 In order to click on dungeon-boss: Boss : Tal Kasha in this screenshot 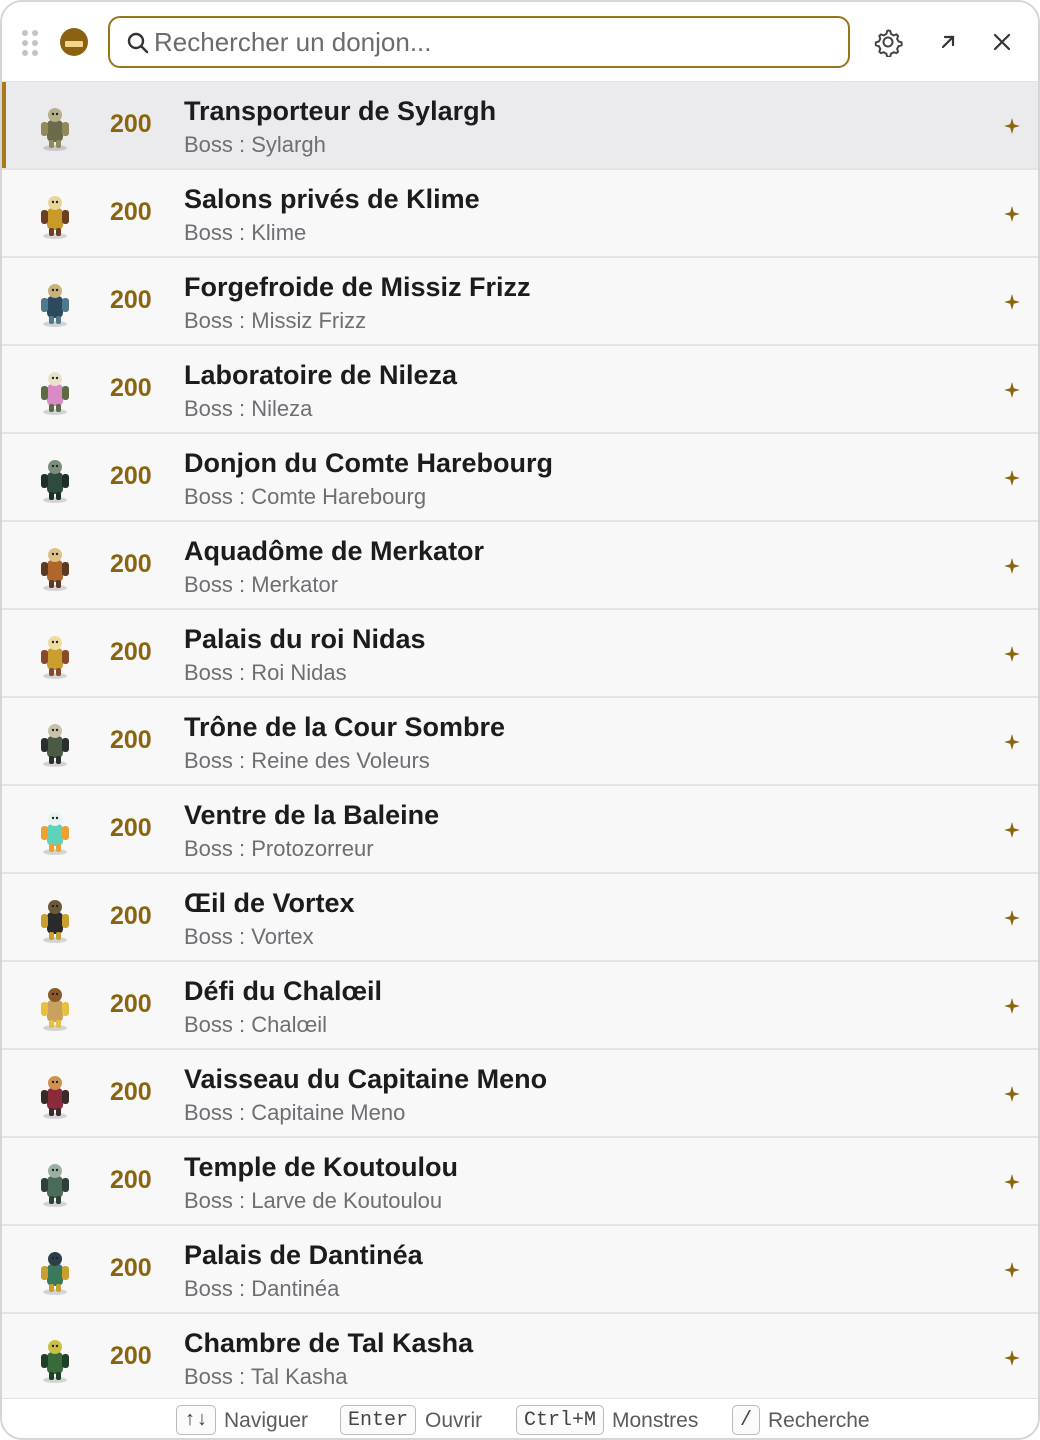, I will do `click(266, 1376)`.